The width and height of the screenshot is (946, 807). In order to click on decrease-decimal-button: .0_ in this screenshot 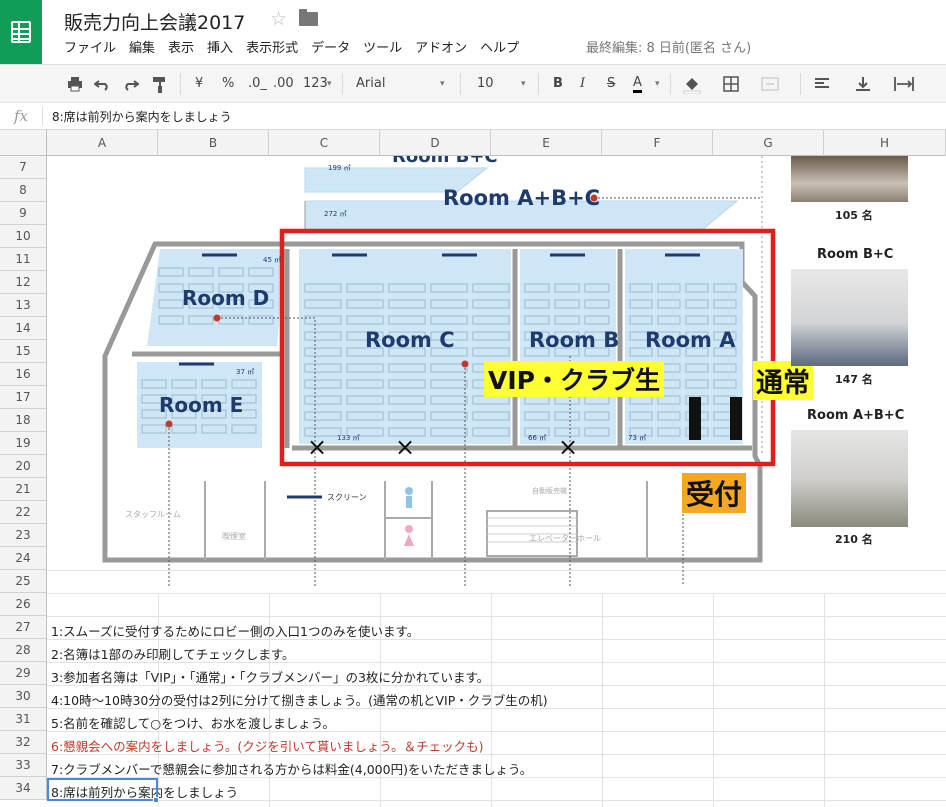, I will do `click(257, 84)`.